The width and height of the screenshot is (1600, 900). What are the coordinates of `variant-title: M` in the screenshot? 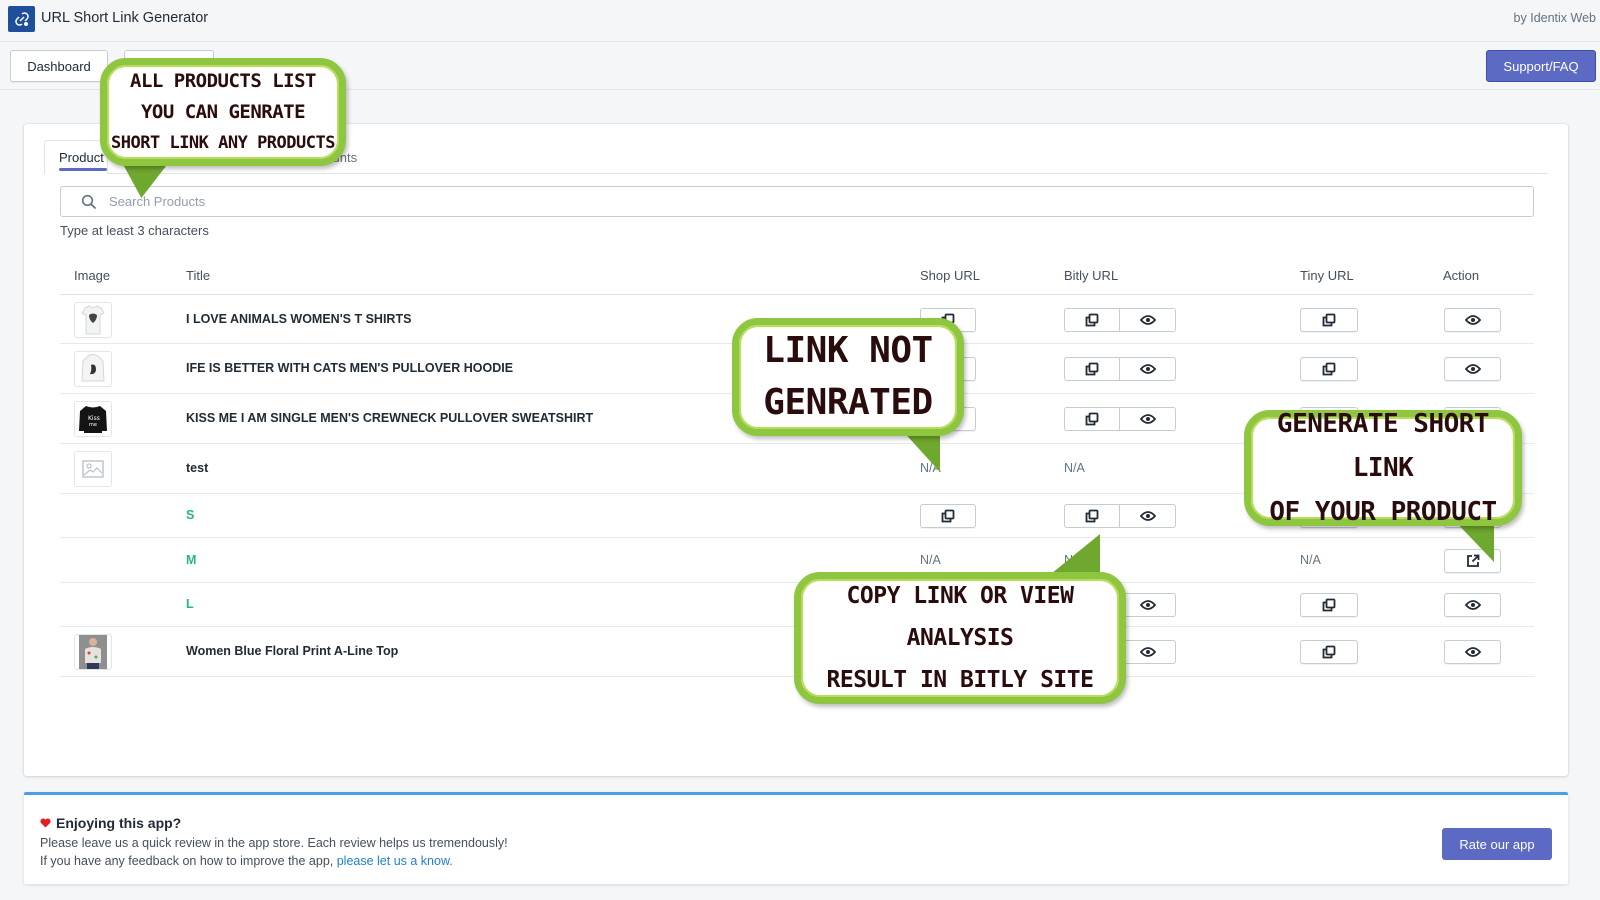 It's located at (191, 559).